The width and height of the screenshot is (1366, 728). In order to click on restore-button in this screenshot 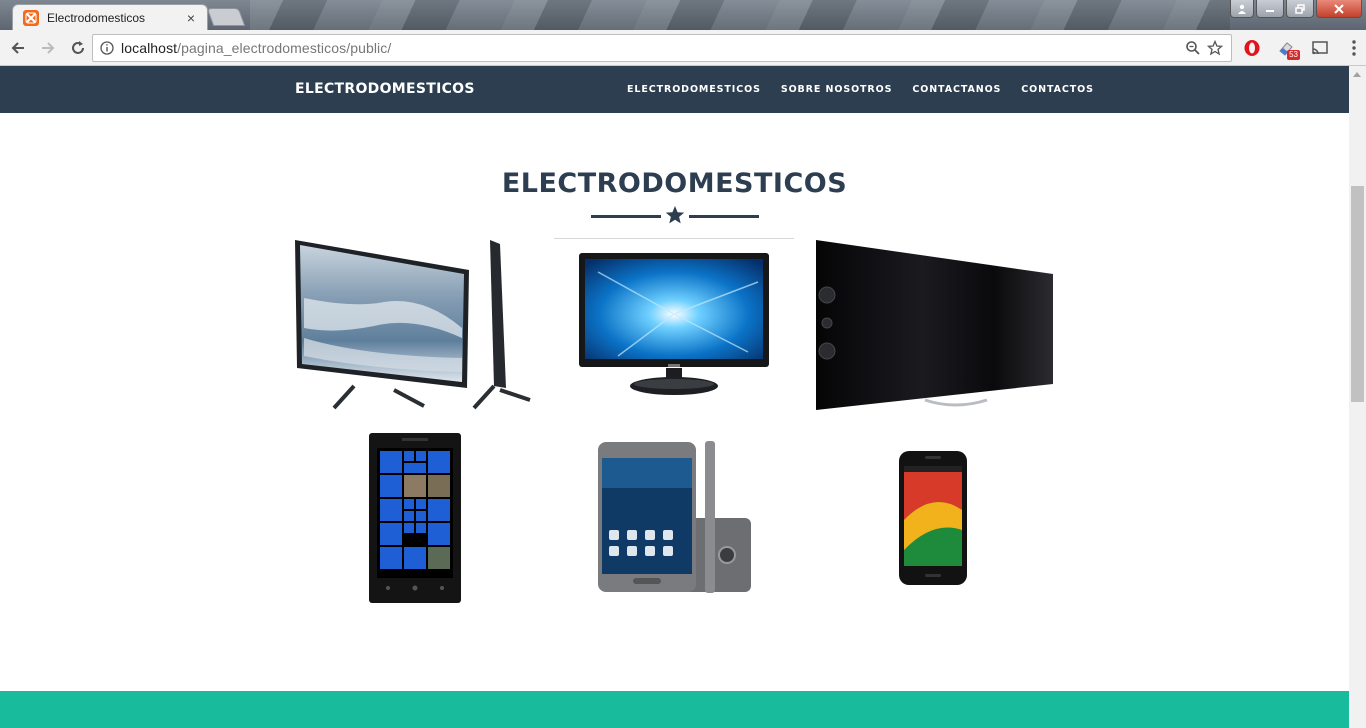, I will do `click(1300, 9)`.